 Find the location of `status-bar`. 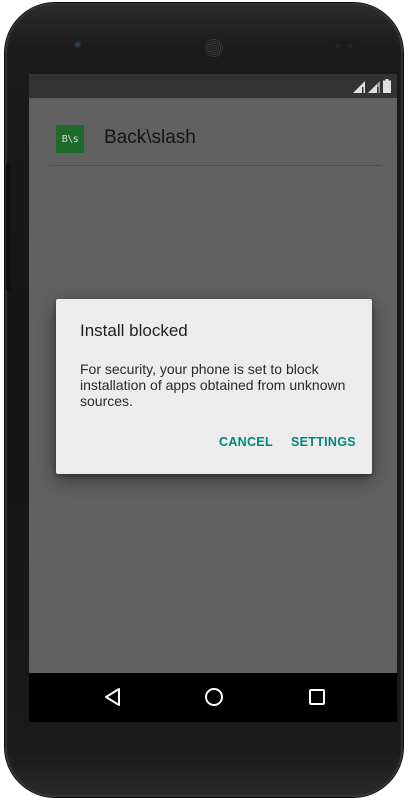

status-bar is located at coordinates (213, 86).